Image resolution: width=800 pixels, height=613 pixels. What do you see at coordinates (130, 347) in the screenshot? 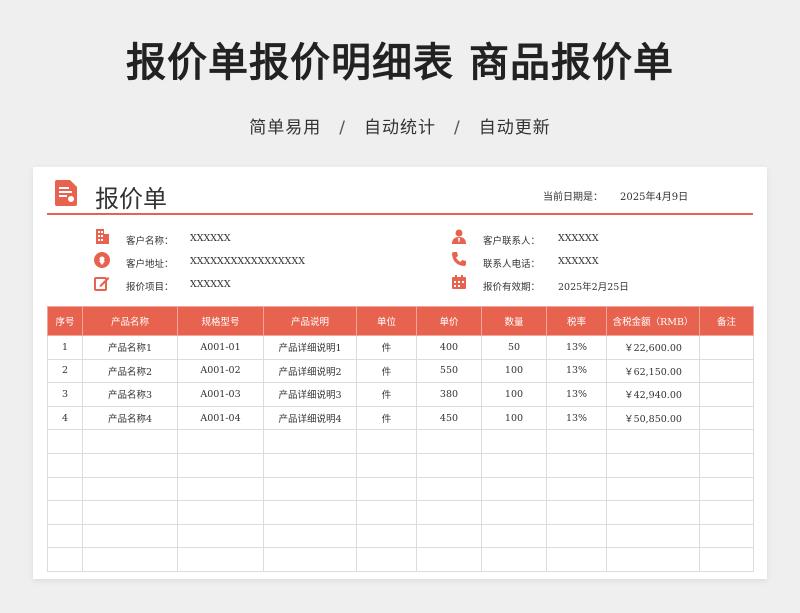
I see `table-cell: 产品名称1` at bounding box center [130, 347].